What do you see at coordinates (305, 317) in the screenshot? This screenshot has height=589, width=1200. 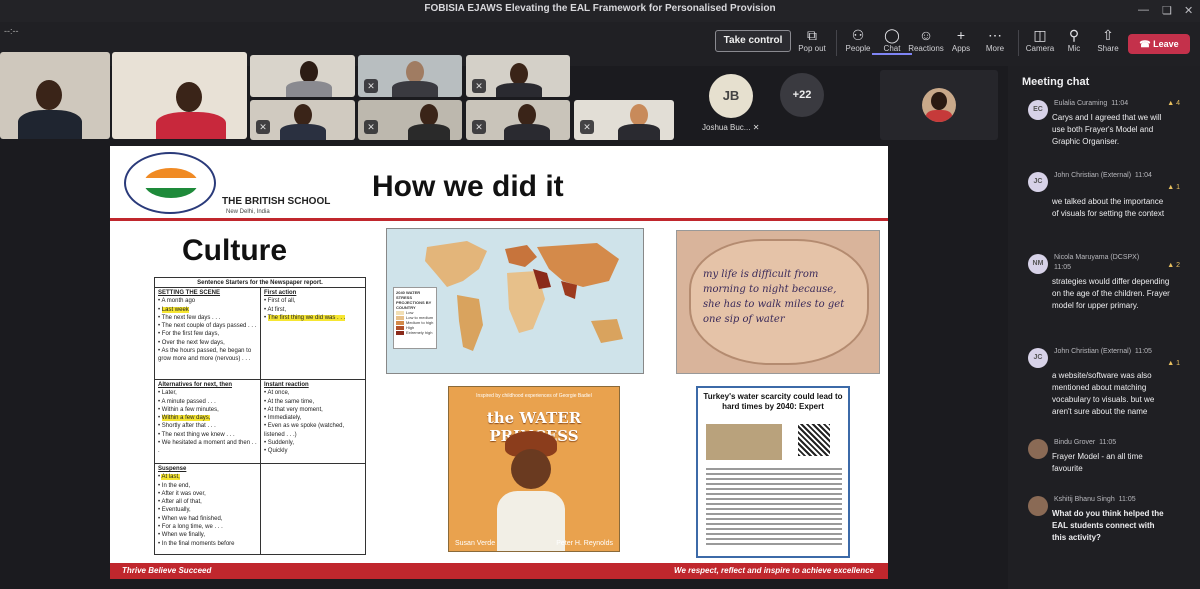 I see `list-item: • The first thing we did was . . .` at bounding box center [305, 317].